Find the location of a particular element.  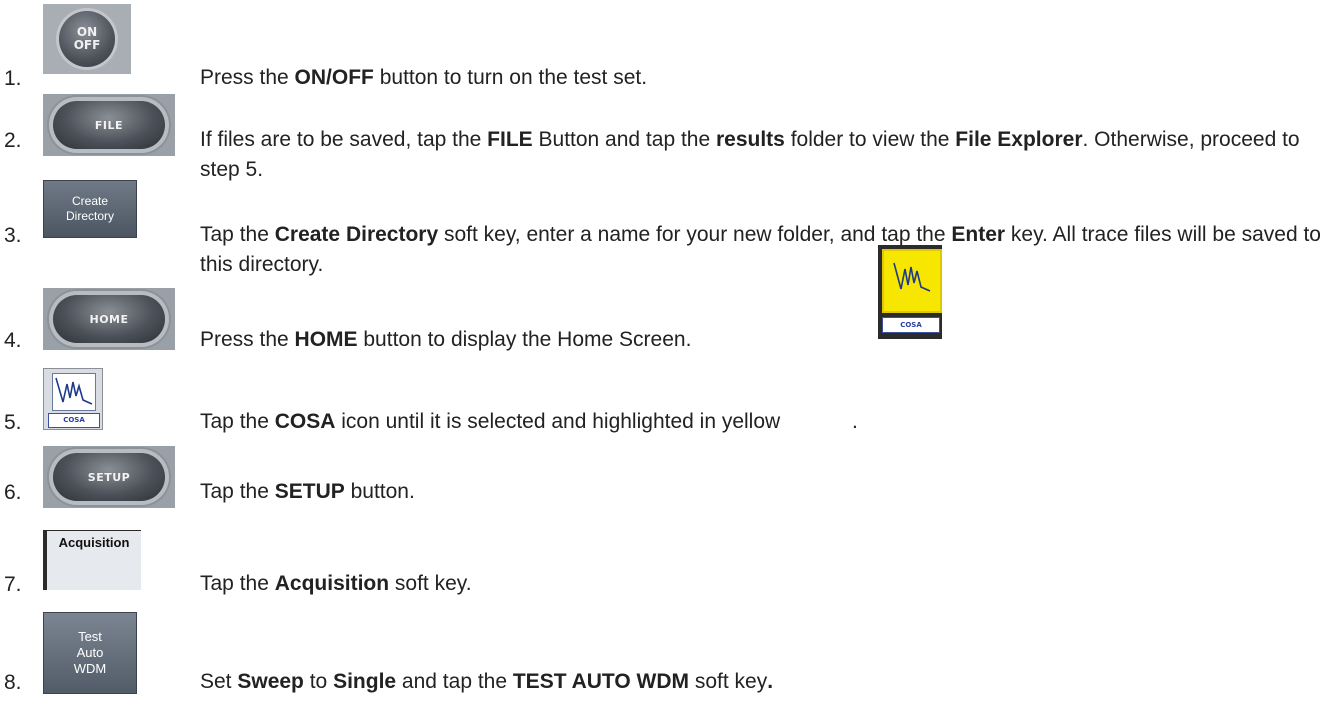

cosa-selected-icon: COSA is located at coordinates (910, 292).